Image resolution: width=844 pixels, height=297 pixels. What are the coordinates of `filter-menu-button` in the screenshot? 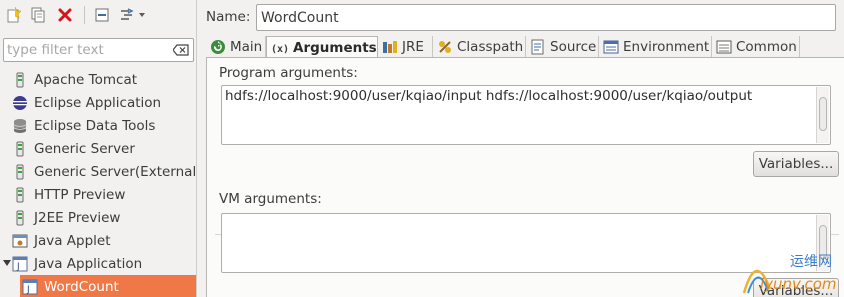 It's located at (133, 15).